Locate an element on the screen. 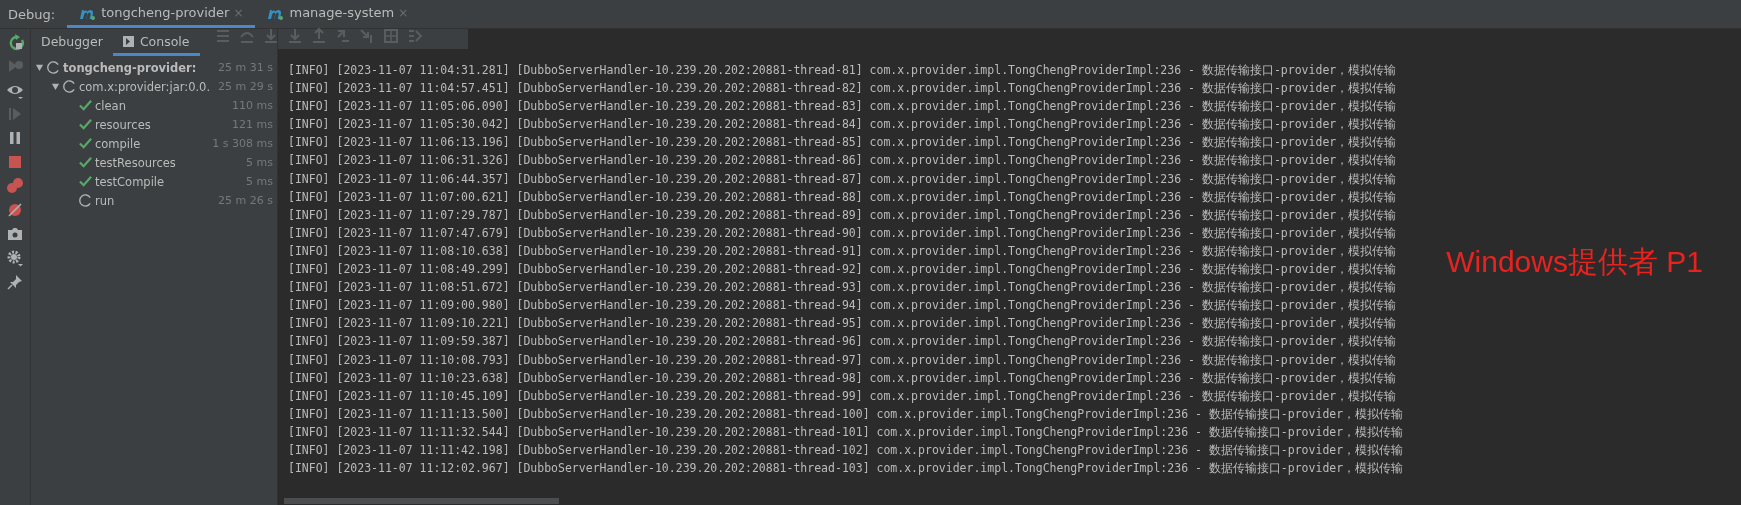 The image size is (1741, 505). log-line: [INFO] [2023-11-07 11:11:32.544] [DubboServerHandler-10.239.20.202:20881-thread-101] com.x.provider.impl.TongChengProviderImpl:236 - 数据传输接口-provider，模拟传输 is located at coordinates (846, 432).